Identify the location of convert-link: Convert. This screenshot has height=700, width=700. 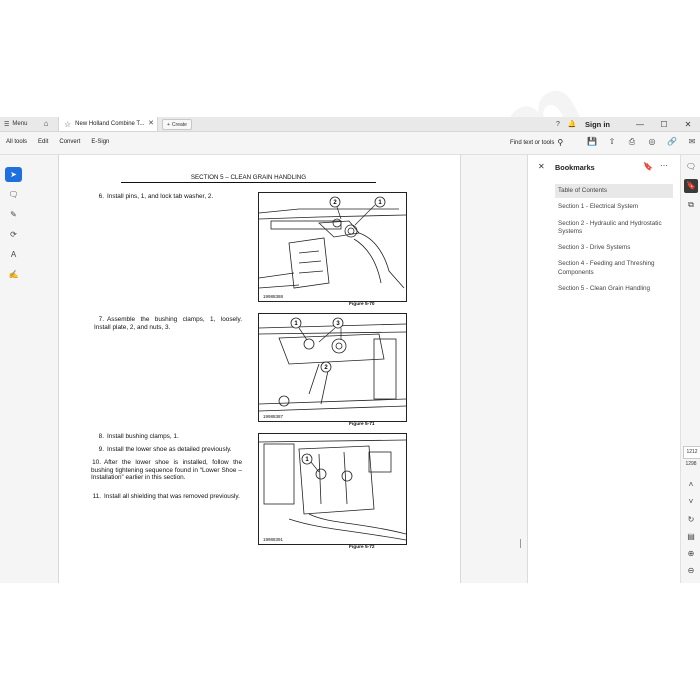
(69, 142).